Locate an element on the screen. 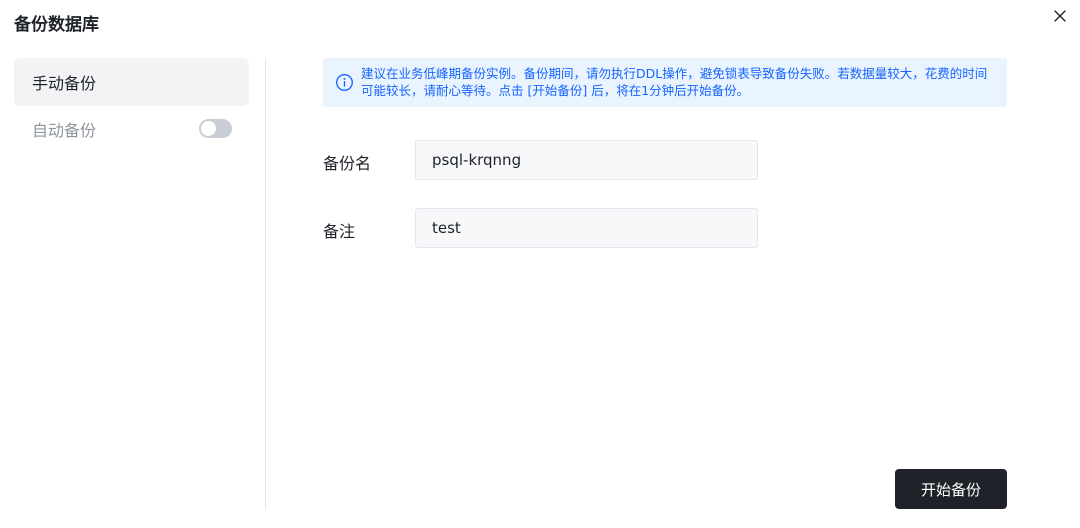 The width and height of the screenshot is (1080, 528). sidebar: 手动备份 自动备份 is located at coordinates (131, 105).